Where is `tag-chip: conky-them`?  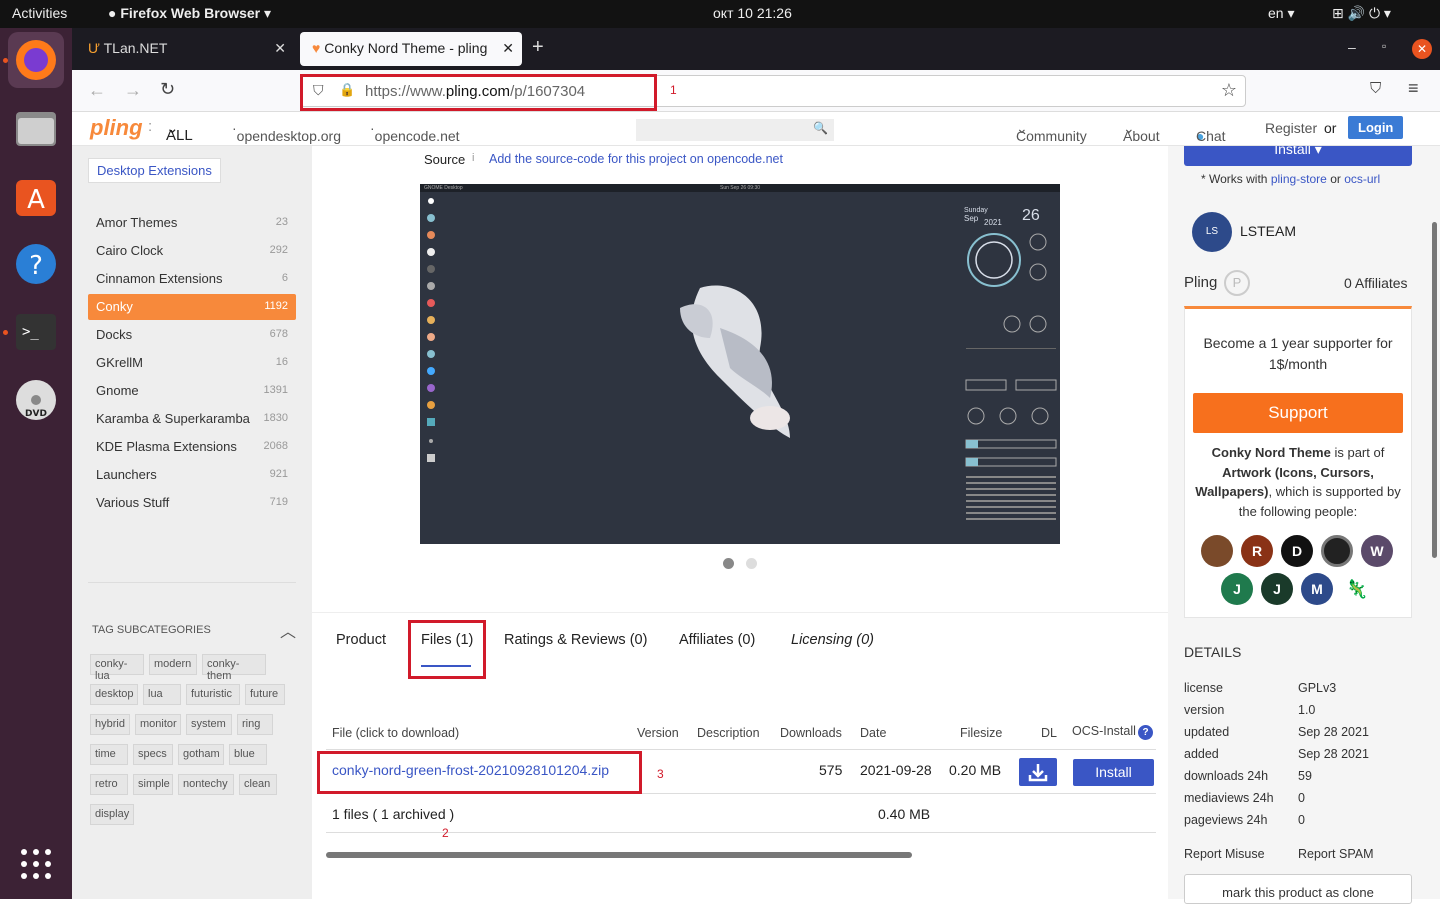
tag-chip: conky-them is located at coordinates (234, 668).